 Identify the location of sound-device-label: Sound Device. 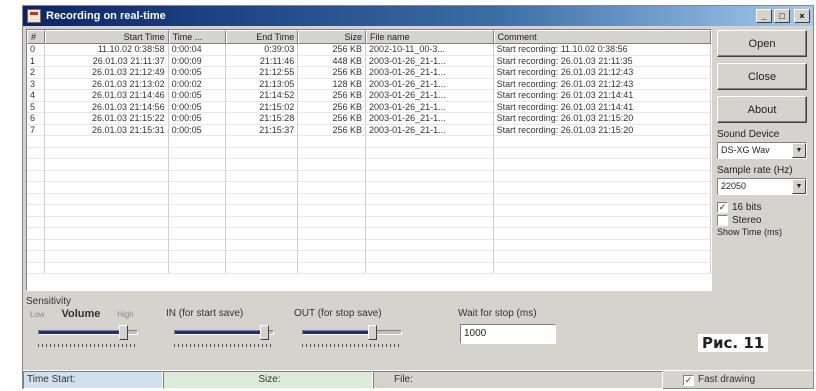
(748, 134).